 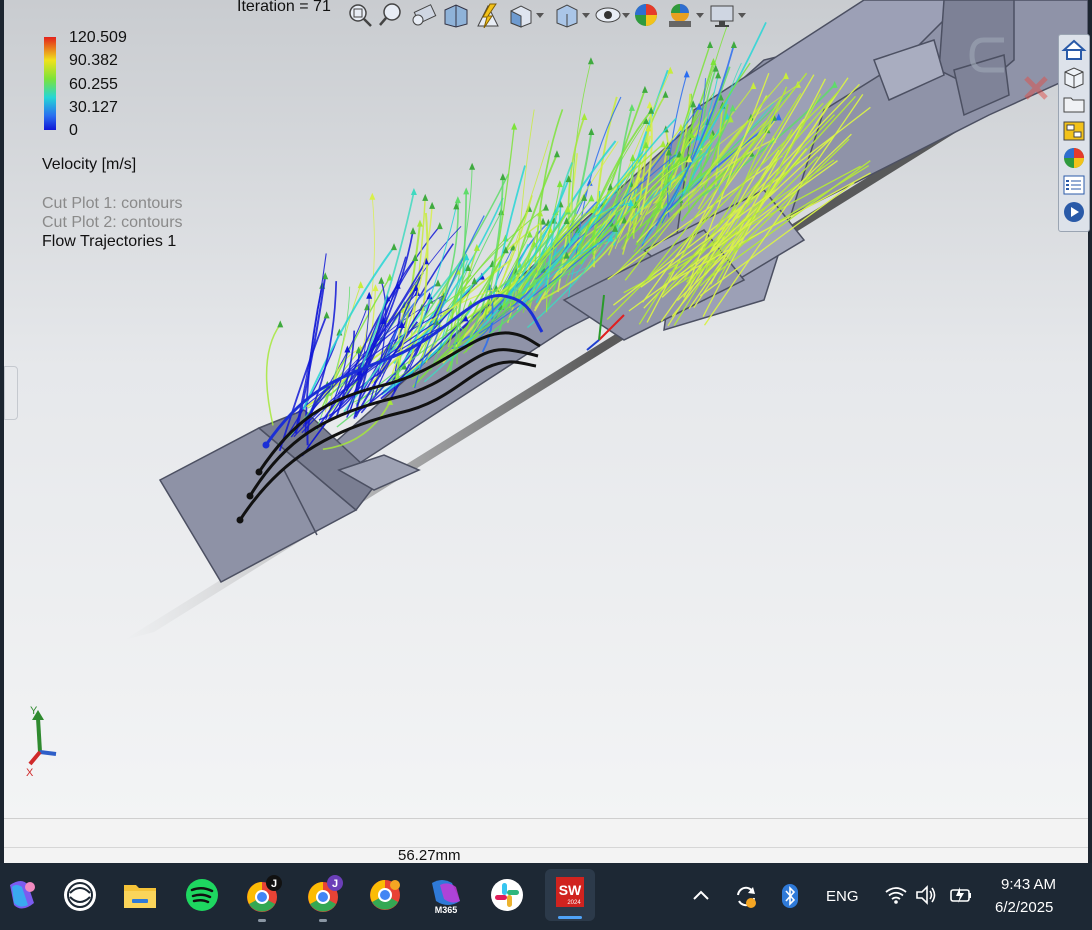 What do you see at coordinates (112, 223) in the screenshot?
I see `results-item-cut-plot-2: Cut Plot 2: contours` at bounding box center [112, 223].